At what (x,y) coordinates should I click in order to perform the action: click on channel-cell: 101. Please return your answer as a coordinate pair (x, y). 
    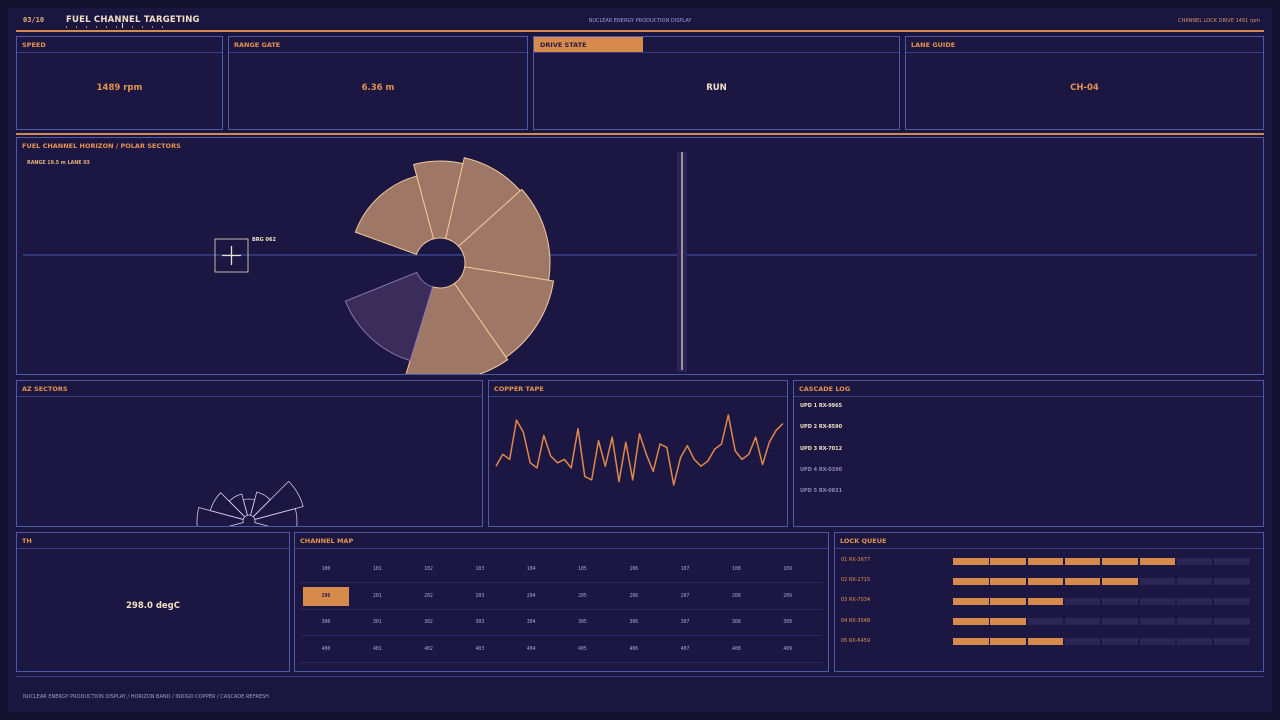
    Looking at the image, I should click on (377, 569).